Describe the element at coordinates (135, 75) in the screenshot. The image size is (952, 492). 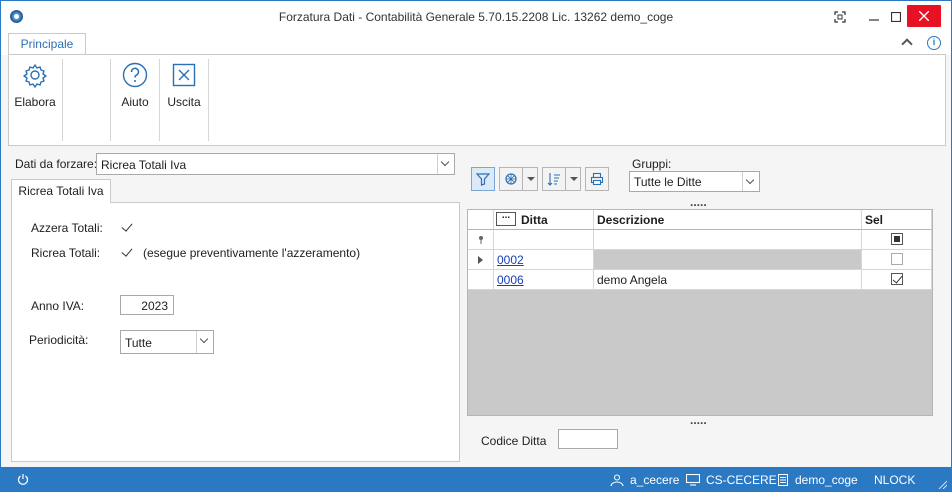
I see `help-icon` at that location.